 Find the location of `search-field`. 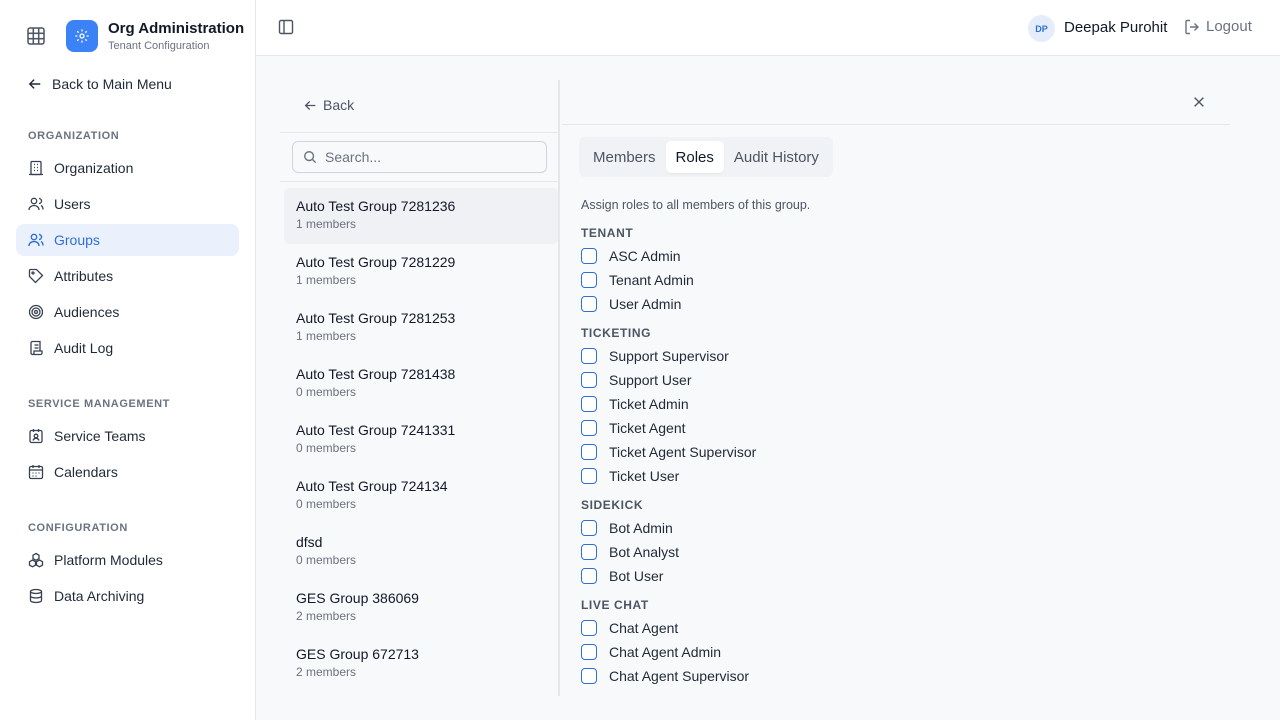

search-field is located at coordinates (419, 157).